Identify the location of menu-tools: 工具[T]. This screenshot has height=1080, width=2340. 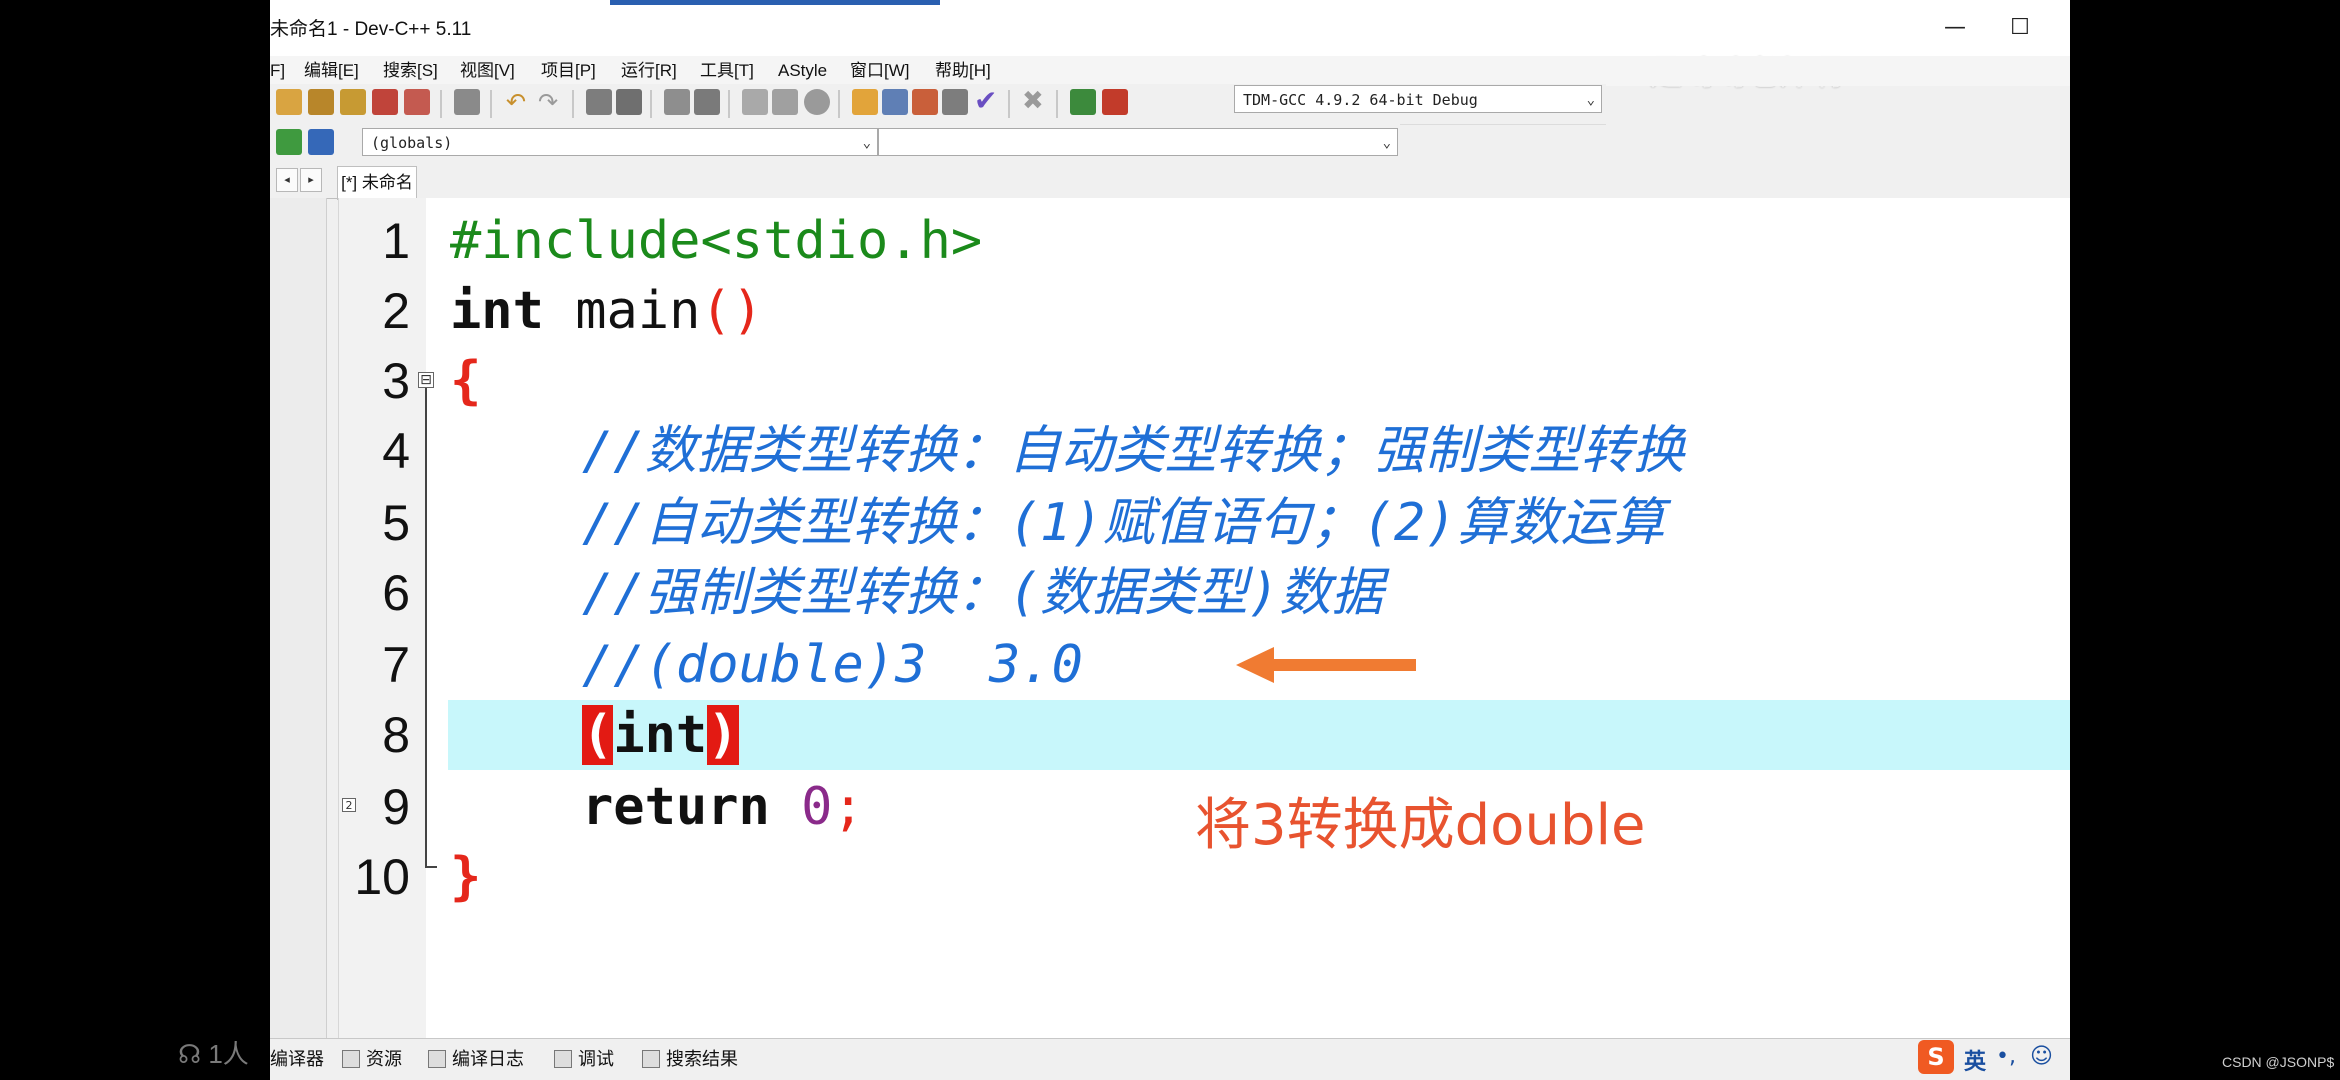
(727, 71).